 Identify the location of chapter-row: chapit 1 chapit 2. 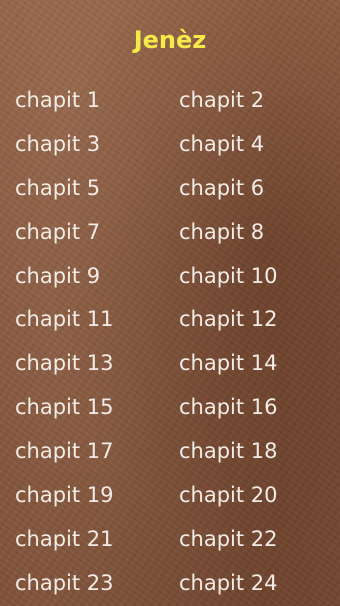
(170, 100).